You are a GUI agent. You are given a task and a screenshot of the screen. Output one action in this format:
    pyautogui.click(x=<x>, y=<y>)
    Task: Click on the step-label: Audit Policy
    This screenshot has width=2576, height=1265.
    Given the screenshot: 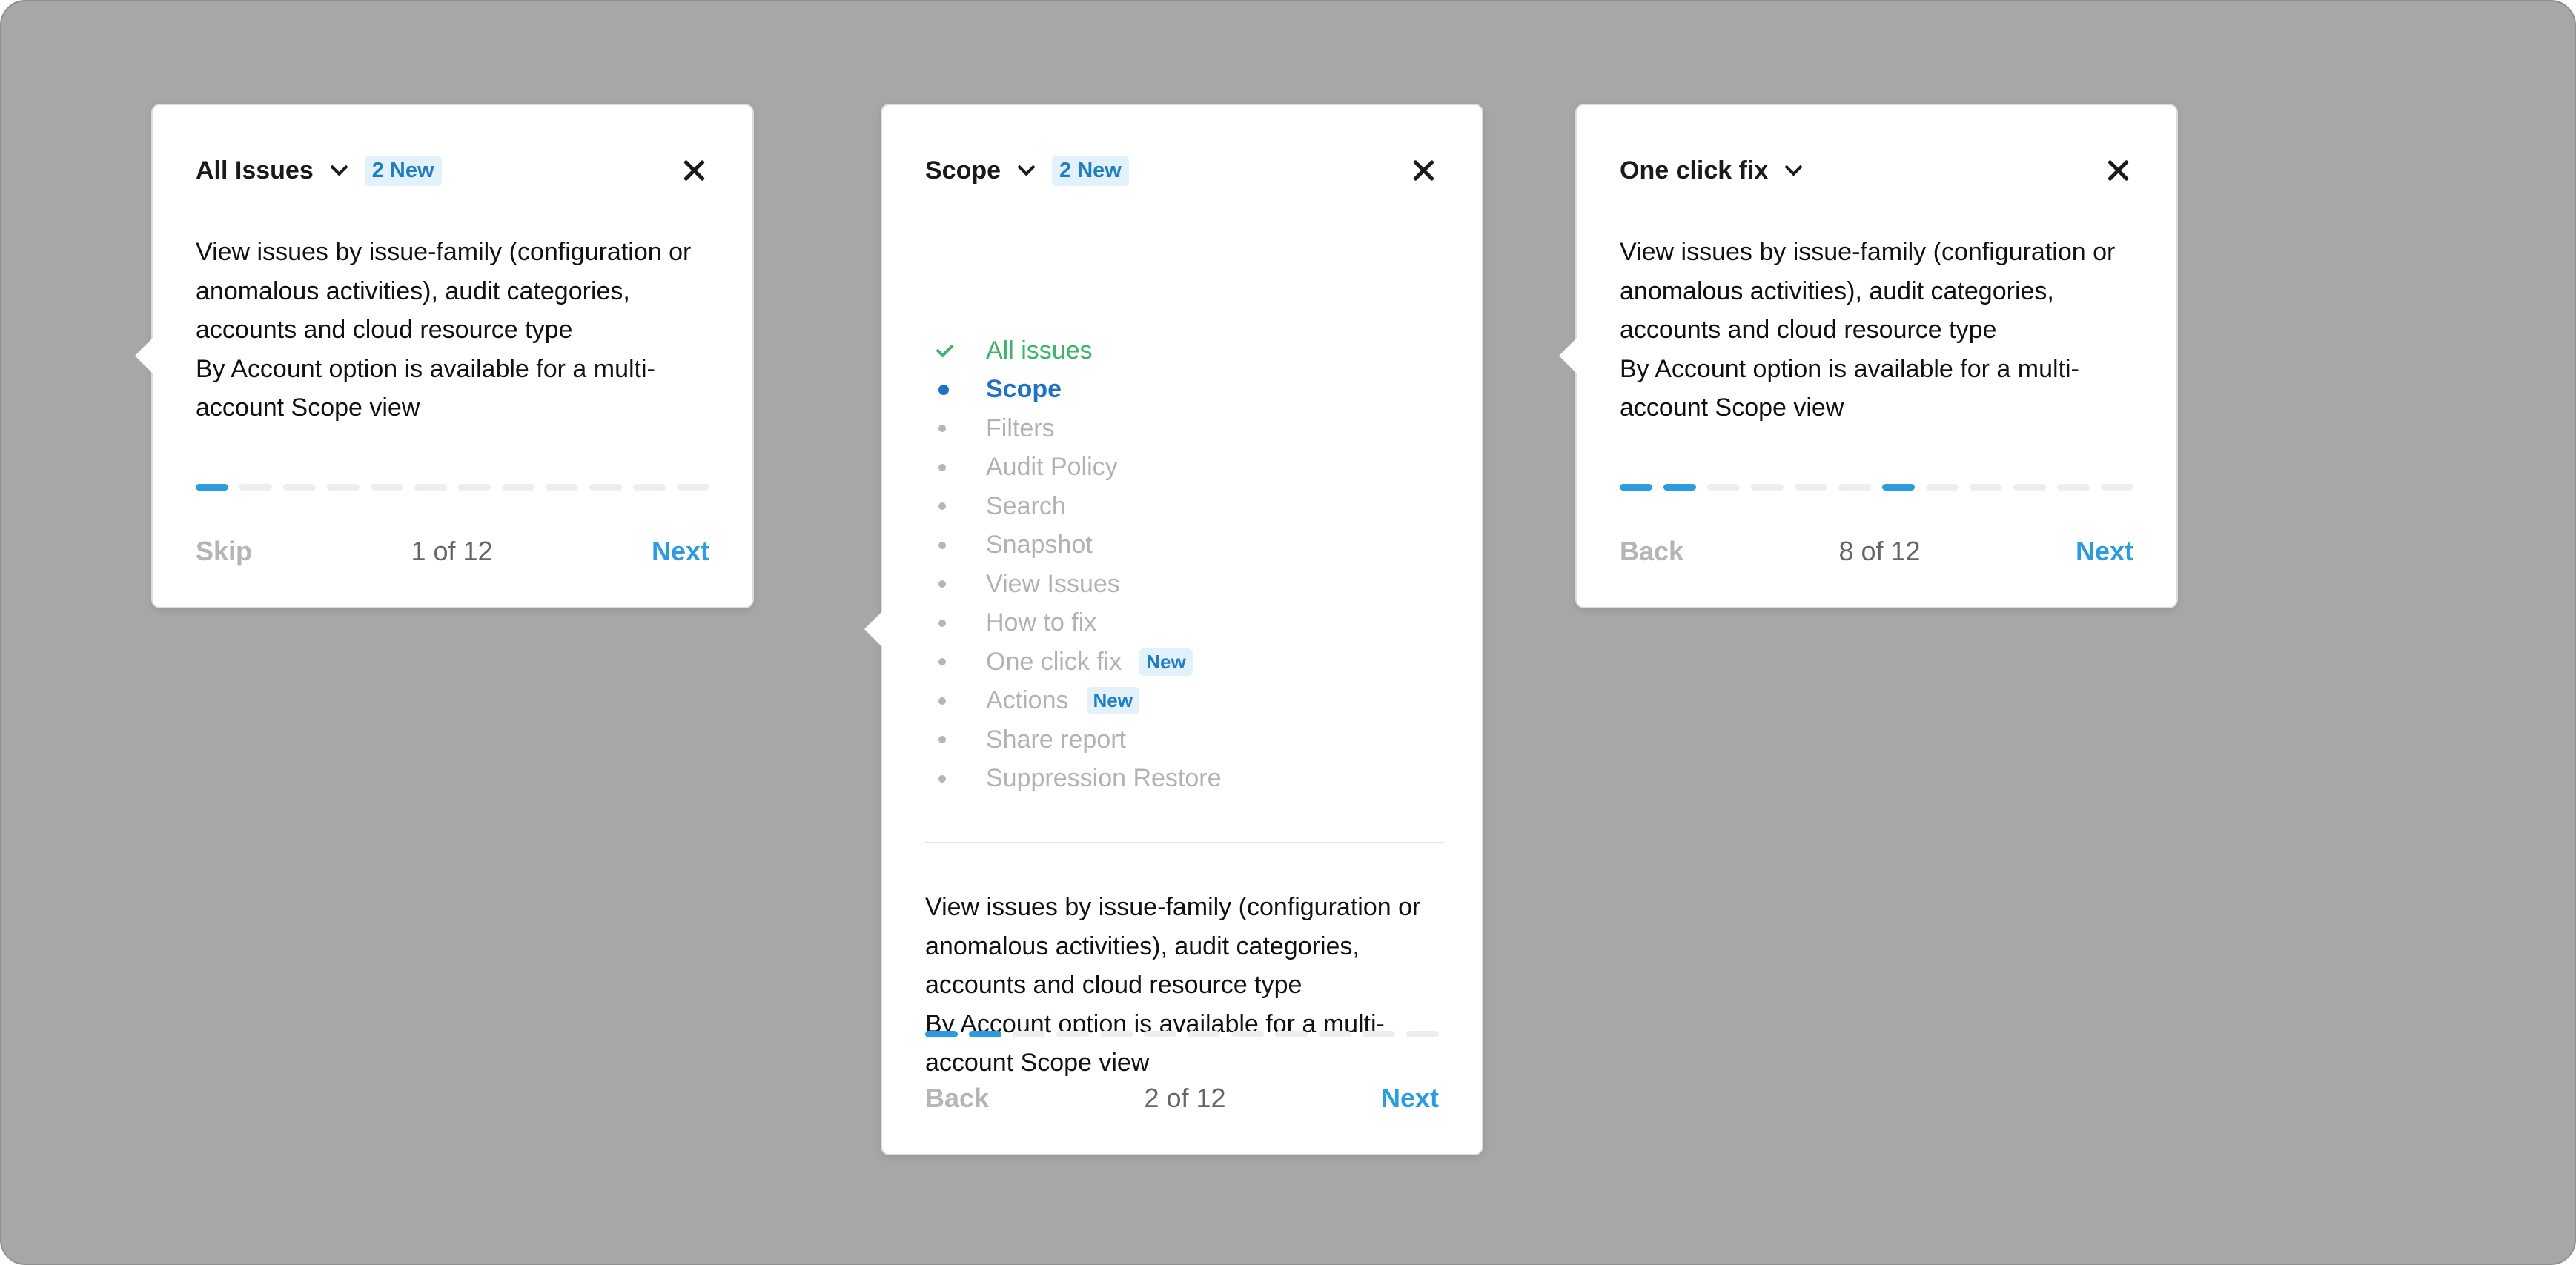 What is the action you would take?
    pyautogui.click(x=1052, y=467)
    